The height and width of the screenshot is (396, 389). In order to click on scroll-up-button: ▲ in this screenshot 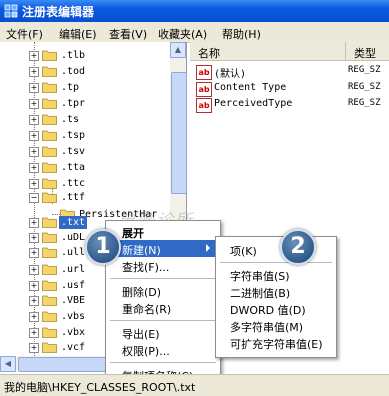, I will do `click(178, 50)`.